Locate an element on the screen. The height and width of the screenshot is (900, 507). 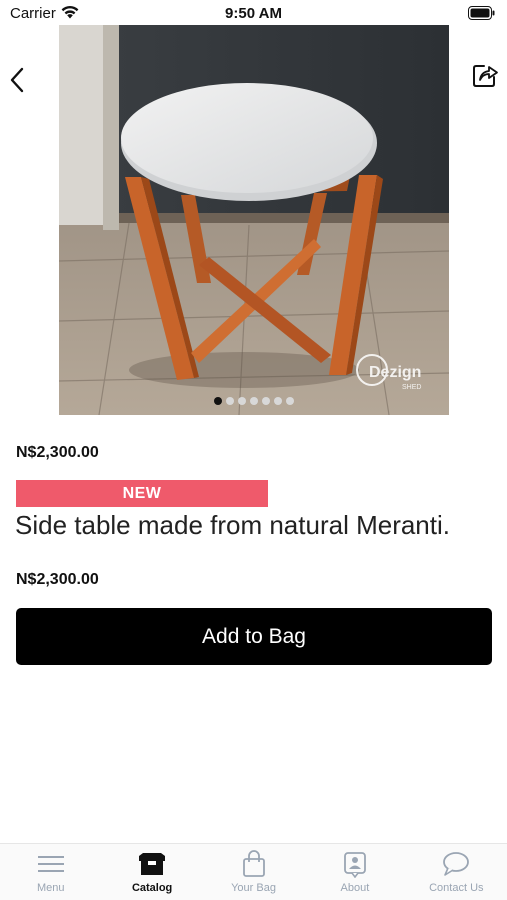
tab-about: About is located at coordinates (354, 872).